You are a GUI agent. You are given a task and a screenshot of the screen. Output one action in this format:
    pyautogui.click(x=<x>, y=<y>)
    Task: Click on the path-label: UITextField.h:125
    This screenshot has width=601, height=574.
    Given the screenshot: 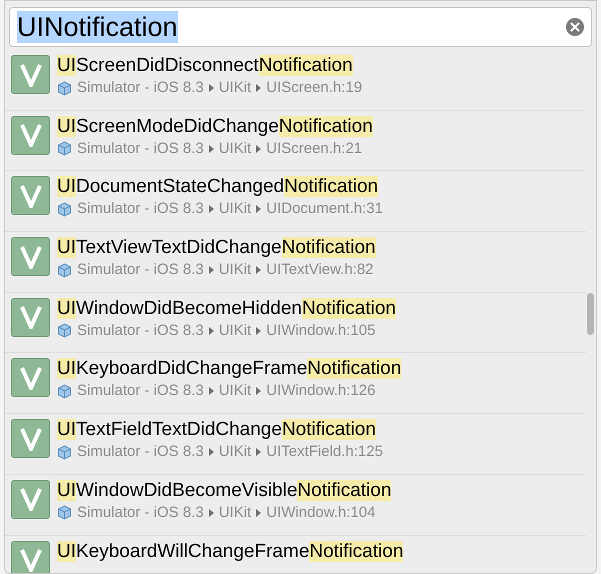 What is the action you would take?
    pyautogui.click(x=324, y=452)
    